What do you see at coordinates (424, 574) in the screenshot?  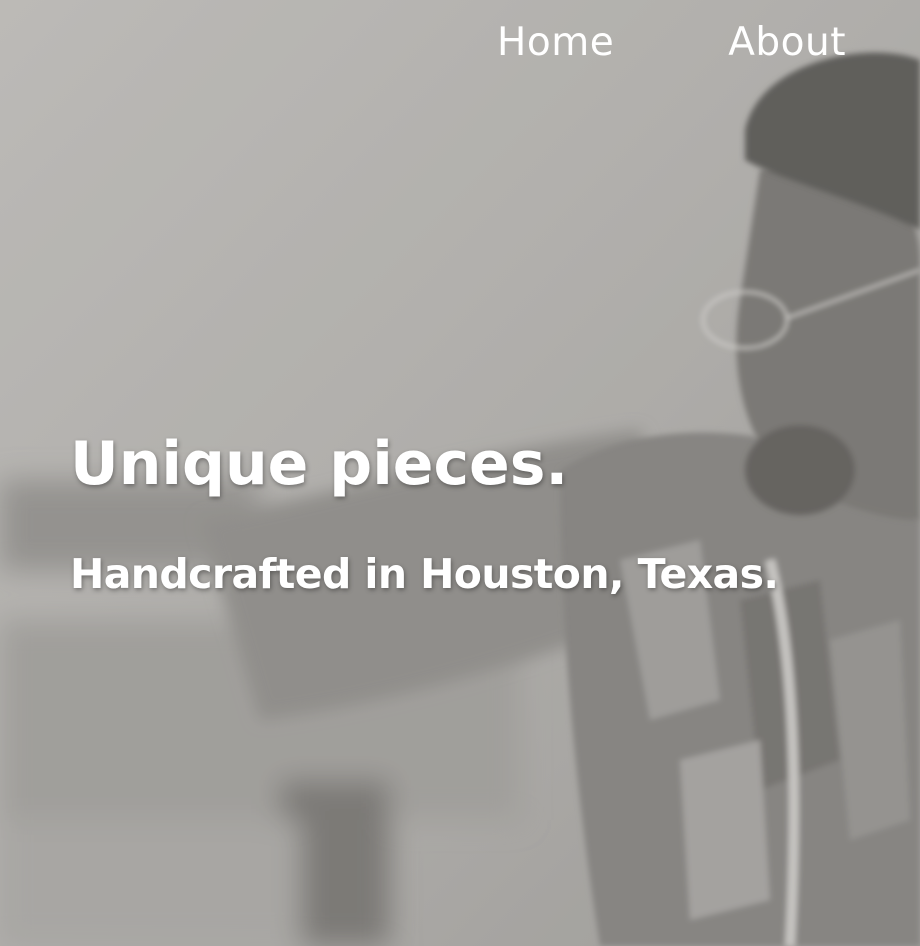 I see `hero-subheadline: Handcrafted in Houston, Texas.` at bounding box center [424, 574].